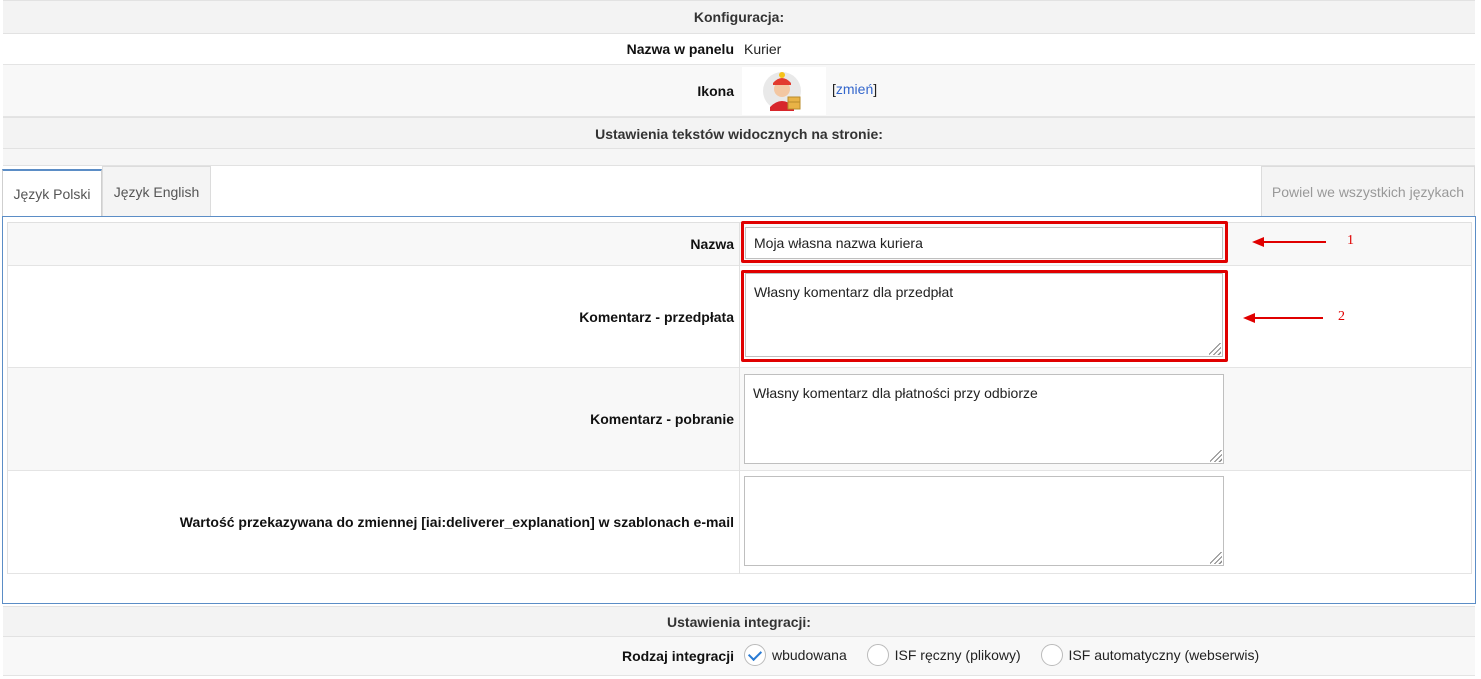 The width and height of the screenshot is (1481, 679). What do you see at coordinates (739, 157) in the screenshot?
I see `tabs-spacer` at bounding box center [739, 157].